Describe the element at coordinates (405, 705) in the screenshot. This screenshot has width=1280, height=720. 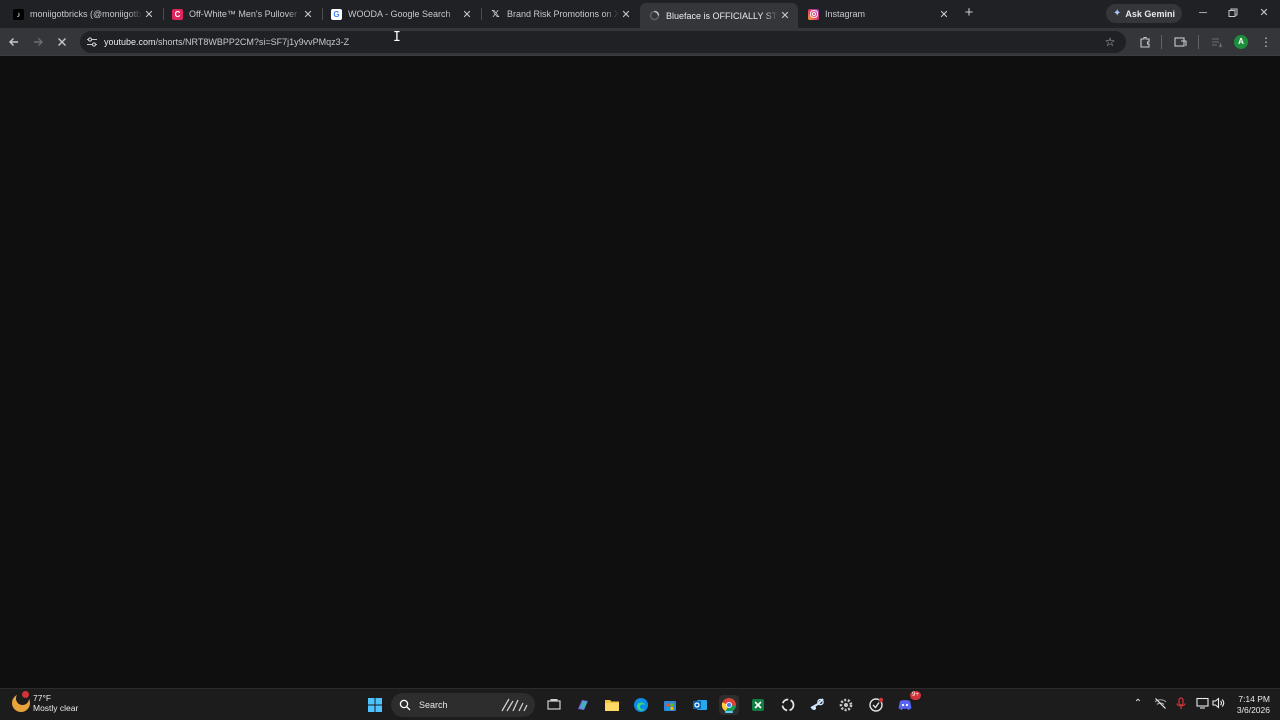
I see `search-icon` at that location.